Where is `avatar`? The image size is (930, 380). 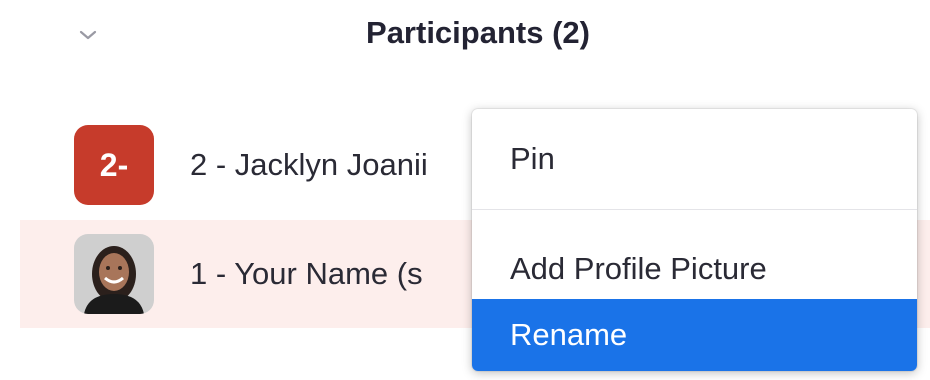 avatar is located at coordinates (114, 274).